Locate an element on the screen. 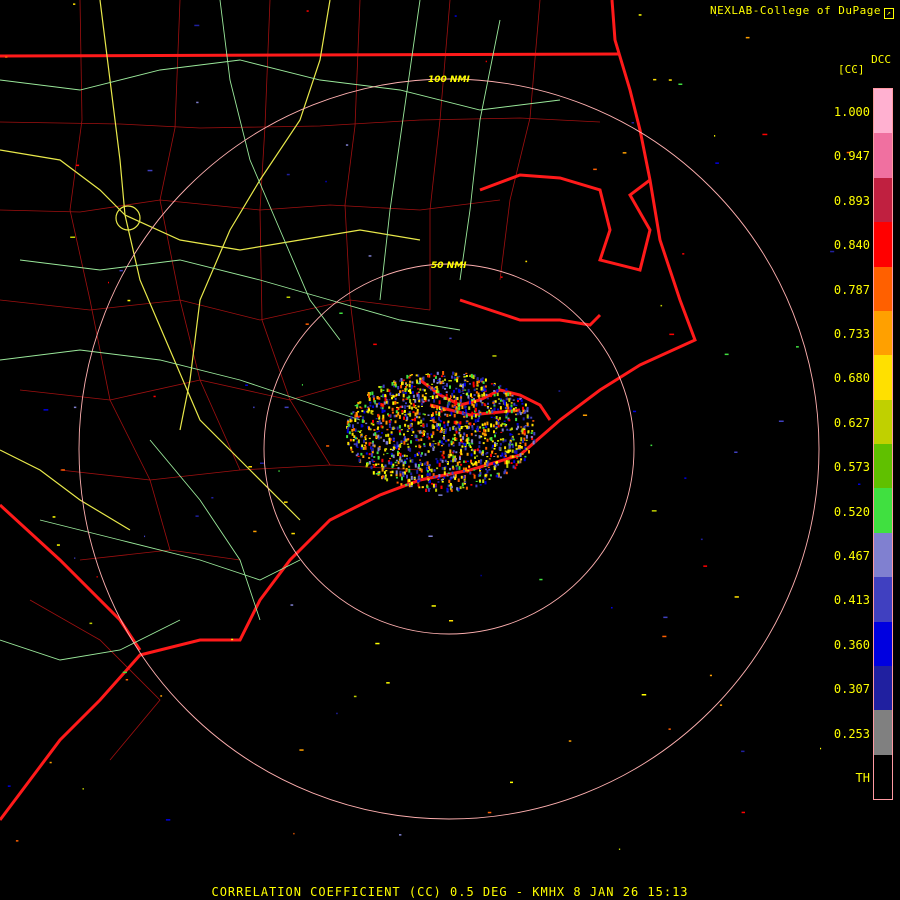 The height and width of the screenshot is (900, 900). cod-logo-icon: ↗ is located at coordinates (889, 13).